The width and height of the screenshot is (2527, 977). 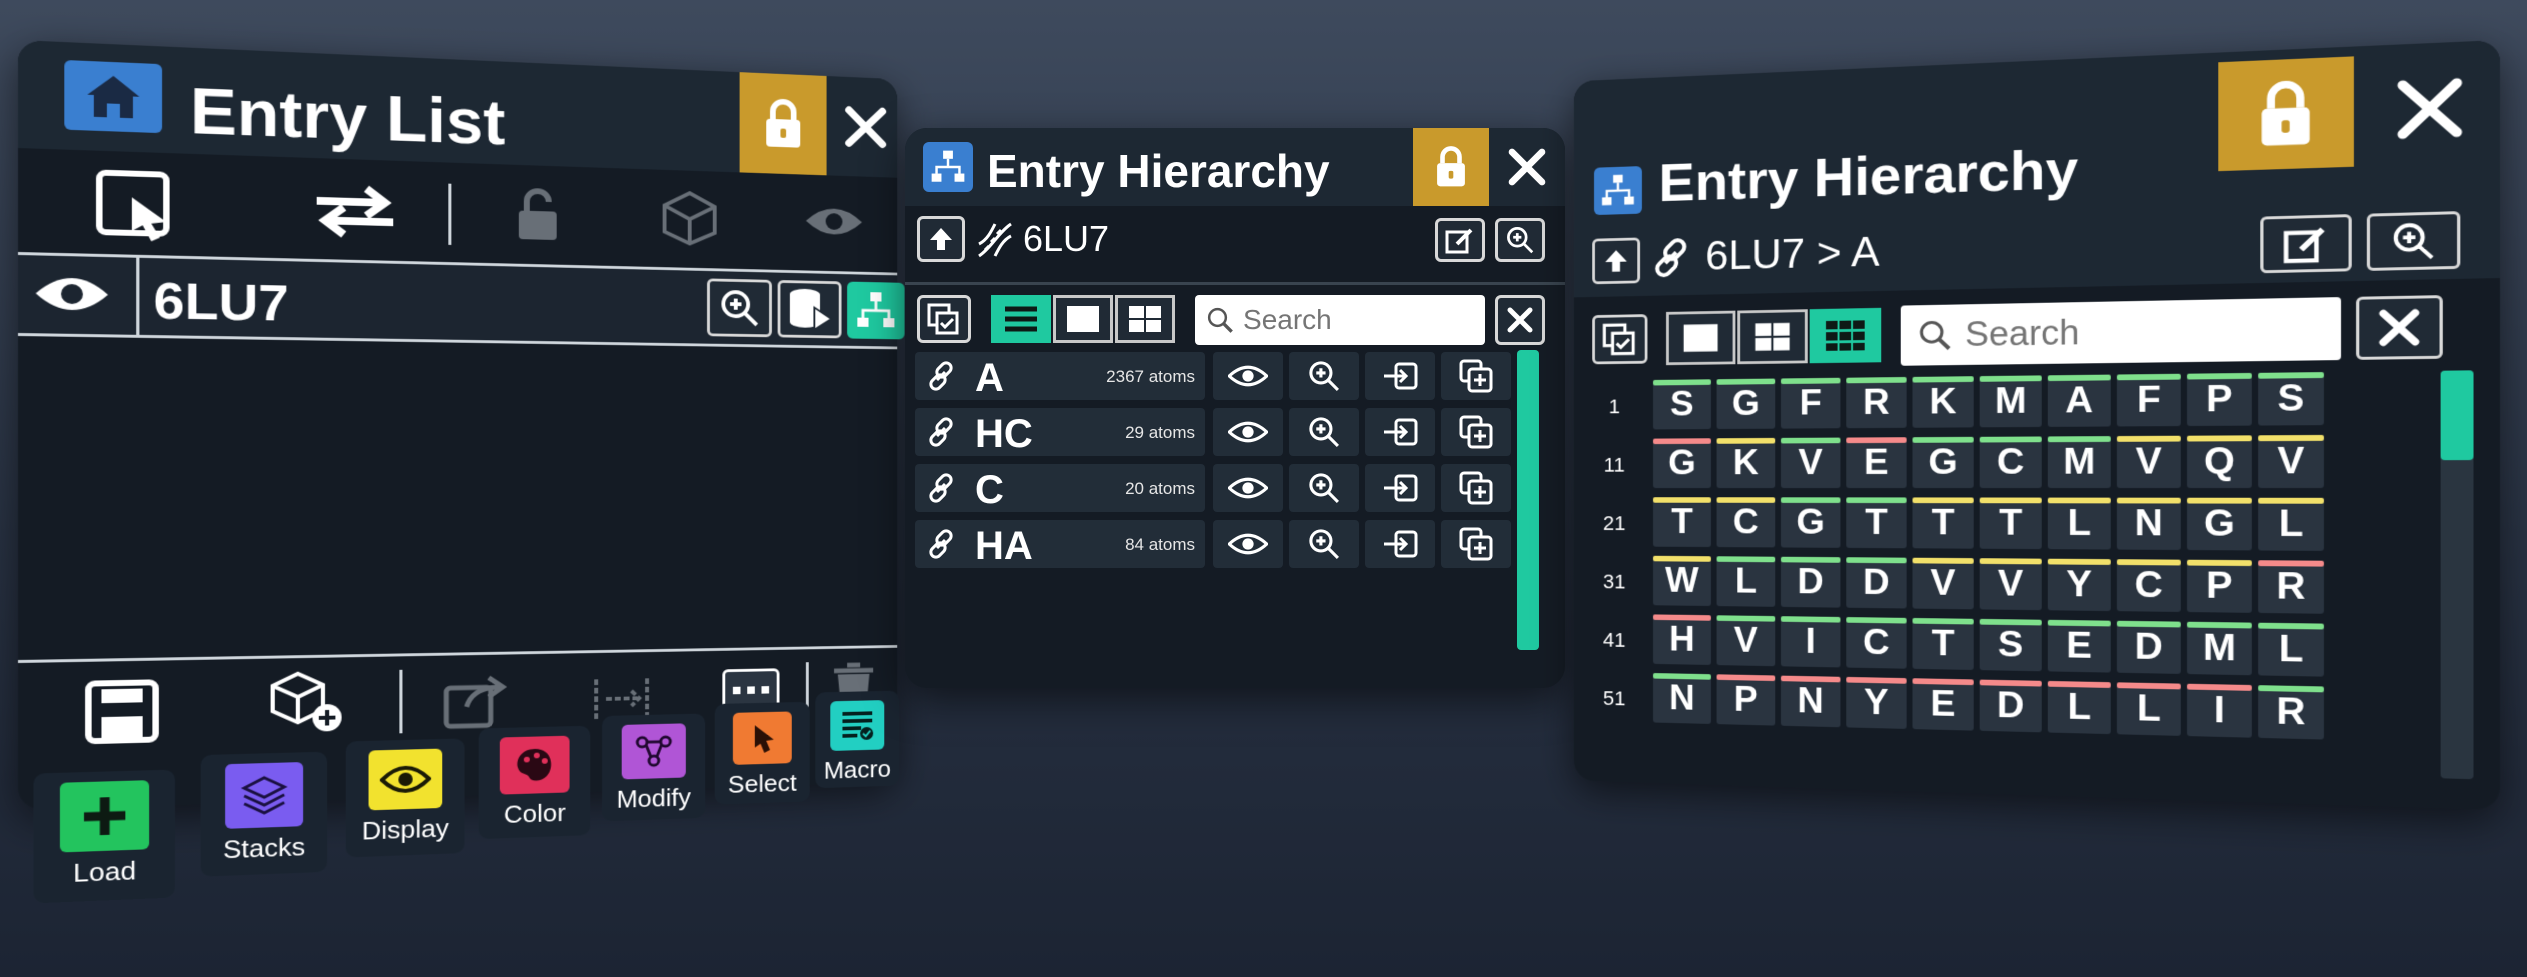 I want to click on up-level-button, so click(x=1616, y=260).